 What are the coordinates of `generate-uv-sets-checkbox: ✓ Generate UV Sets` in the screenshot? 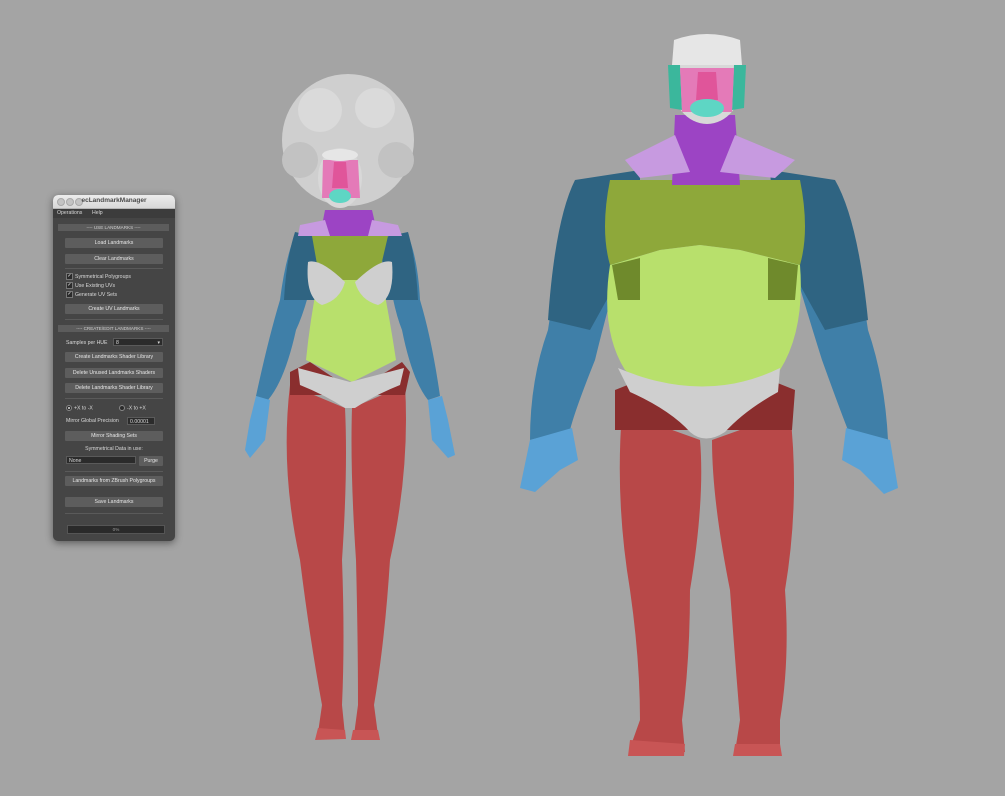 It's located at (91, 295).